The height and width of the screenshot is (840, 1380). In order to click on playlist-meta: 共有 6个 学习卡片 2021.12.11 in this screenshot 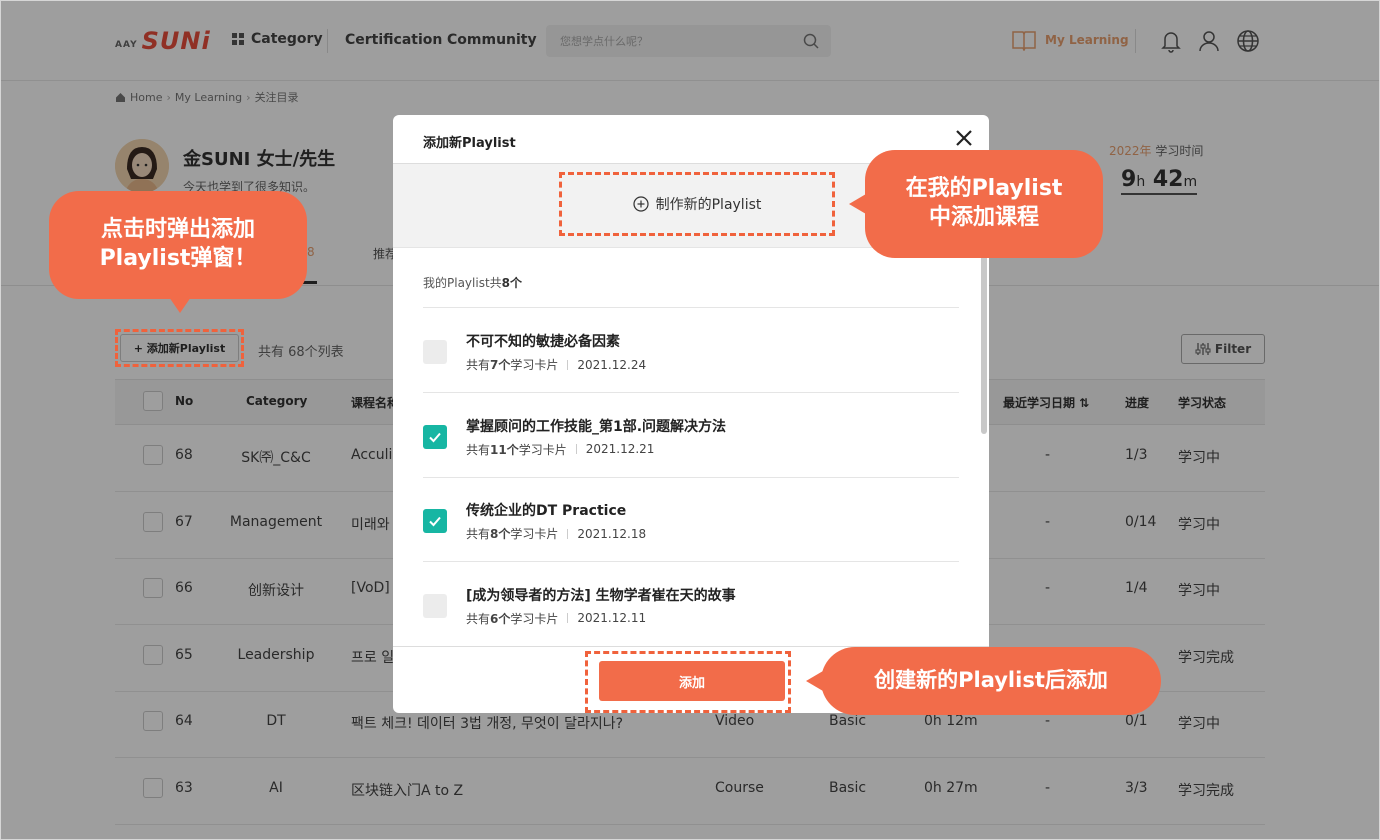, I will do `click(556, 618)`.